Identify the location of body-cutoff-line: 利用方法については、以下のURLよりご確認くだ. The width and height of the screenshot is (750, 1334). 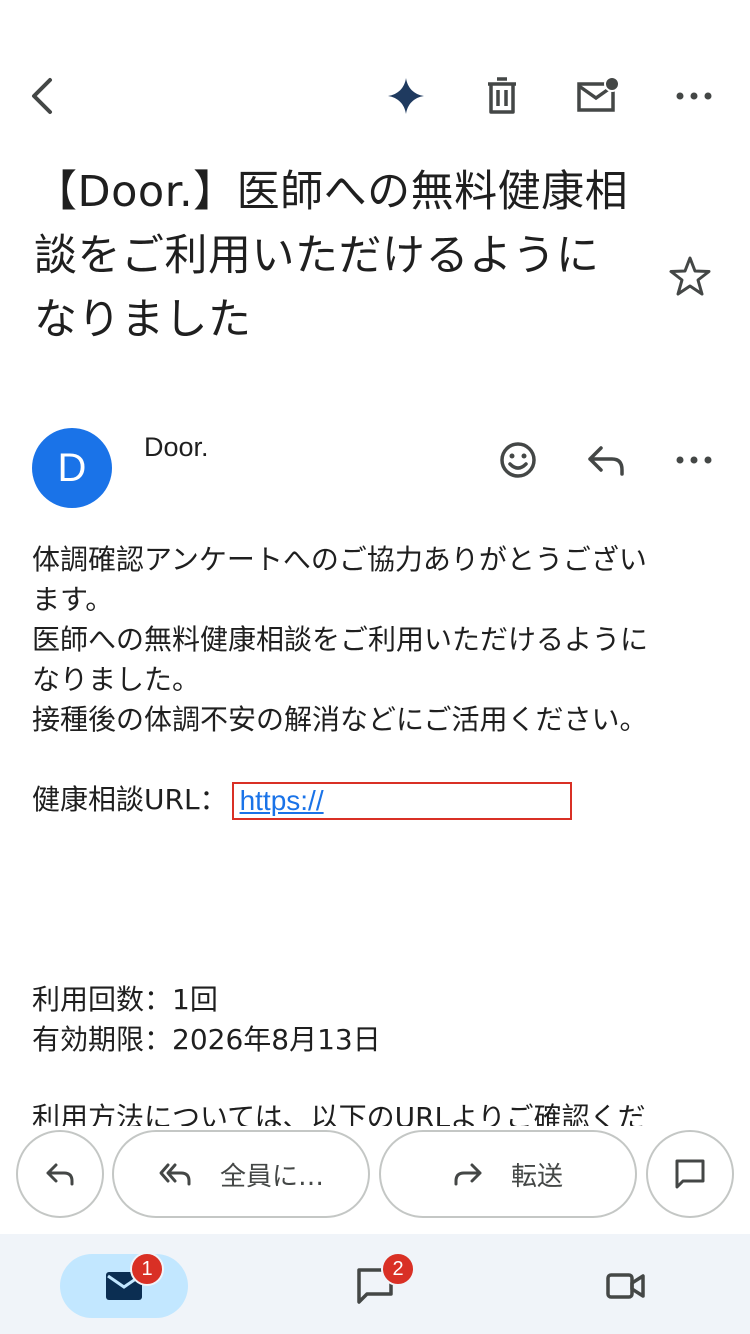
(377, 1113).